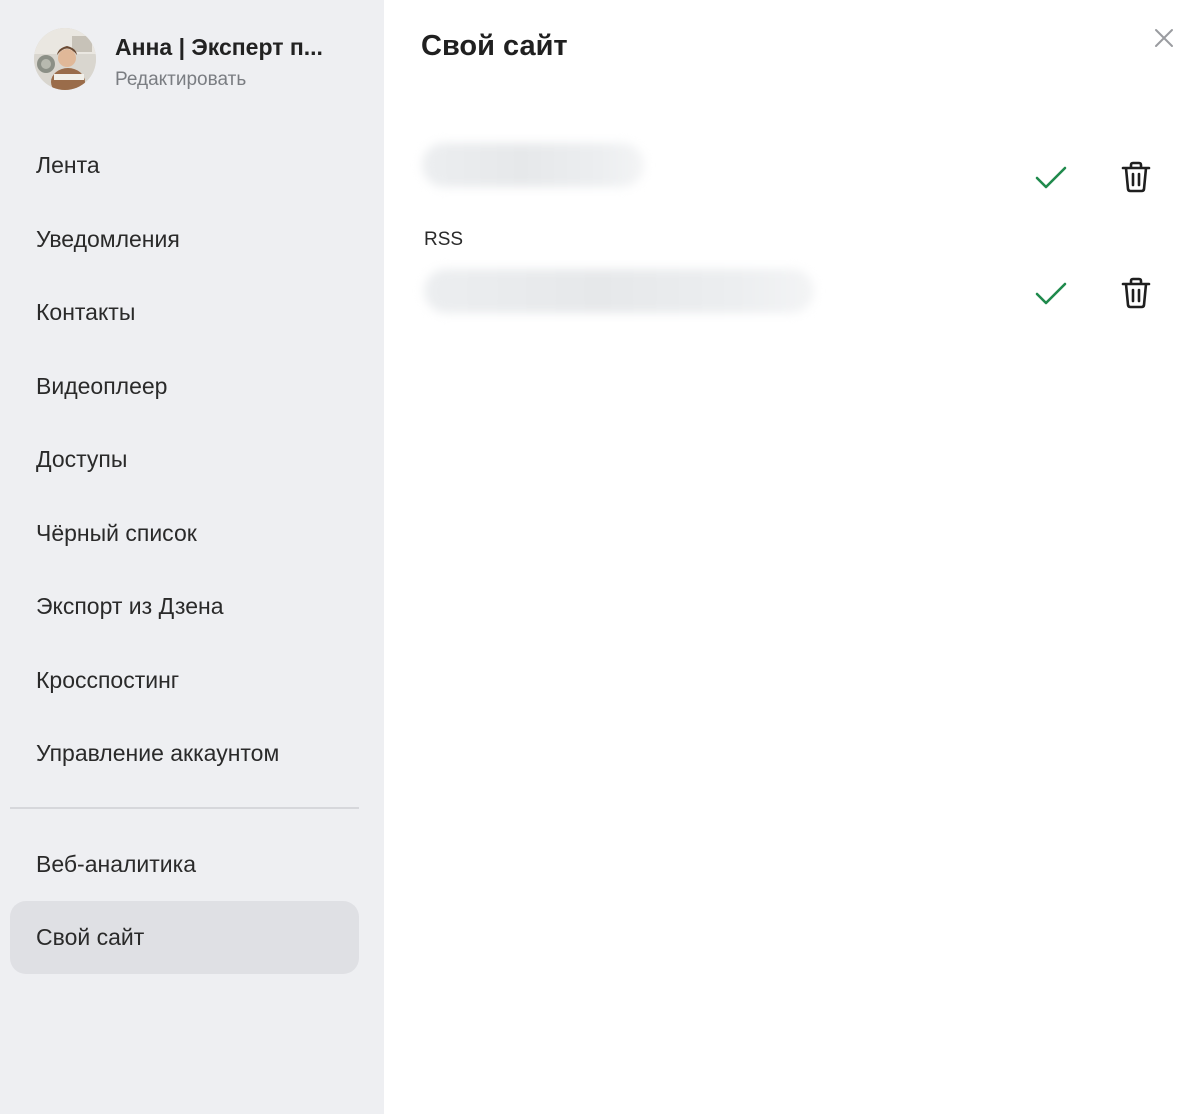 Image resolution: width=1200 pixels, height=1114 pixels. I want to click on sidebar-divider, so click(184, 808).